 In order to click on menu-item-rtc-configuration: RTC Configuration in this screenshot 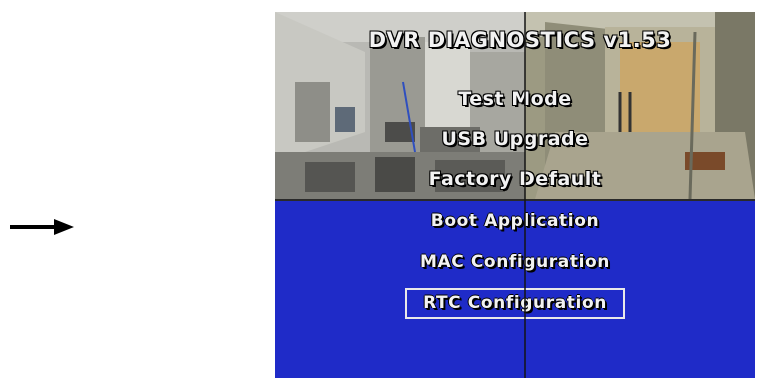, I will do `click(515, 303)`.